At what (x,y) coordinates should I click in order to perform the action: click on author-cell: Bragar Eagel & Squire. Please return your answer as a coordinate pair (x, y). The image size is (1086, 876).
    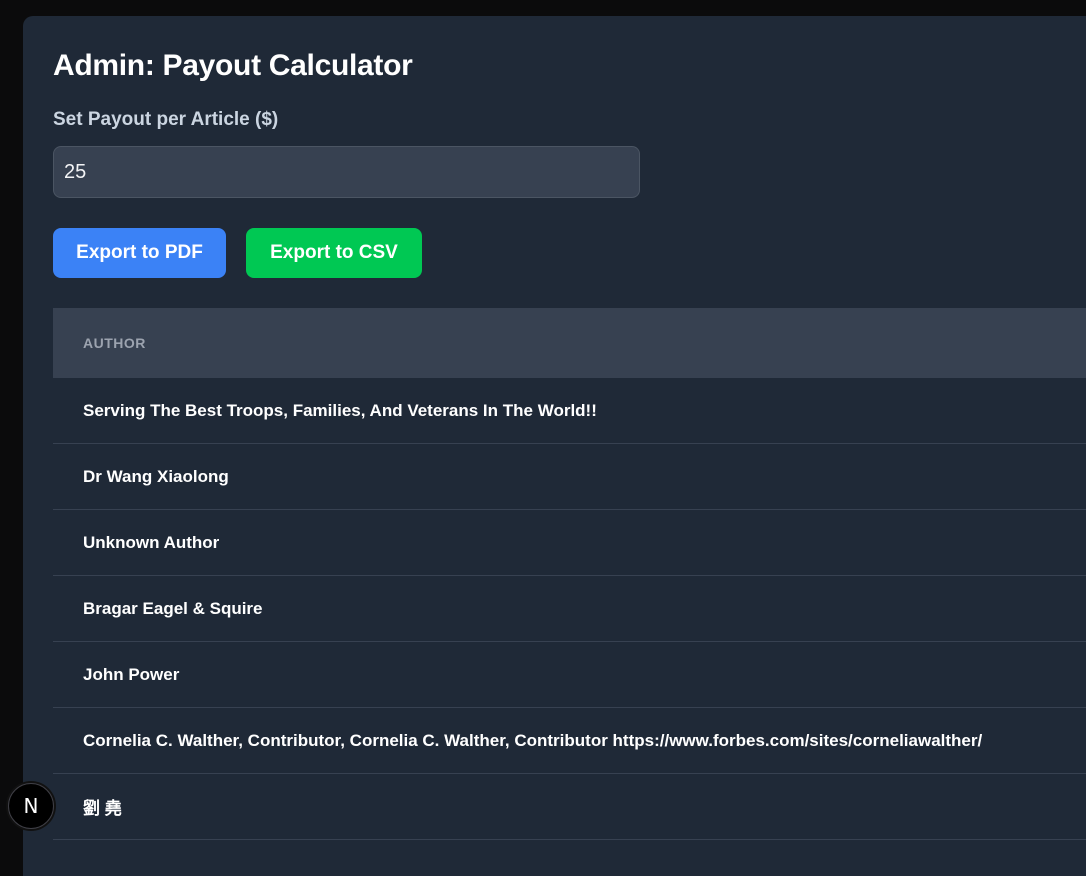
    Looking at the image, I should click on (173, 608).